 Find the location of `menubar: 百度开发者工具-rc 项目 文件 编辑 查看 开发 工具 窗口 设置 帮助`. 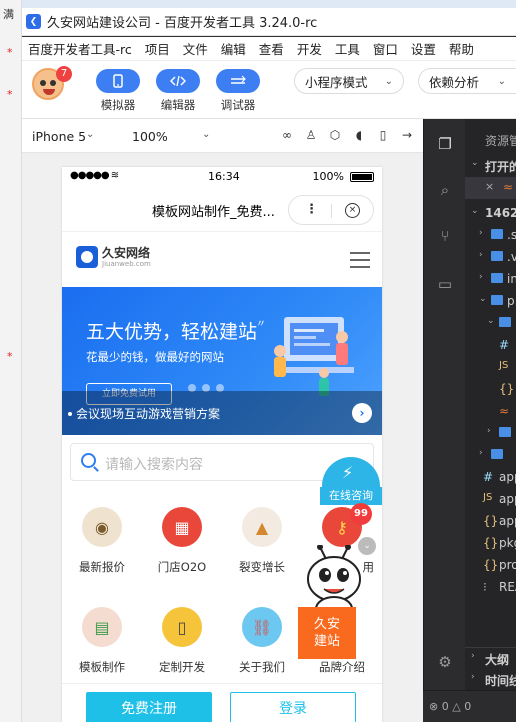

menubar: 百度开发者工具-rc 项目 文件 编辑 查看 开发 工具 窗口 设置 帮助 is located at coordinates (269, 49).